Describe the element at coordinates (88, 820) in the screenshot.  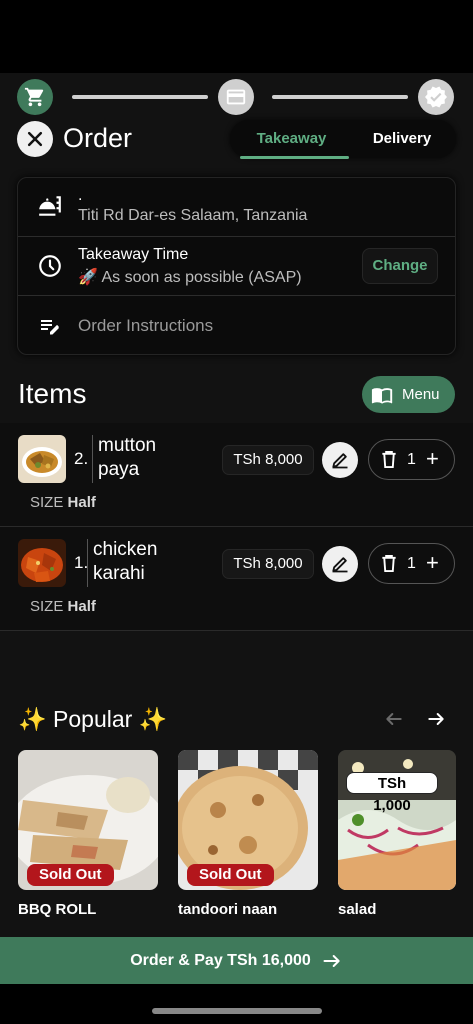
I see `product-card-bbq-roll: Sold Out` at that location.